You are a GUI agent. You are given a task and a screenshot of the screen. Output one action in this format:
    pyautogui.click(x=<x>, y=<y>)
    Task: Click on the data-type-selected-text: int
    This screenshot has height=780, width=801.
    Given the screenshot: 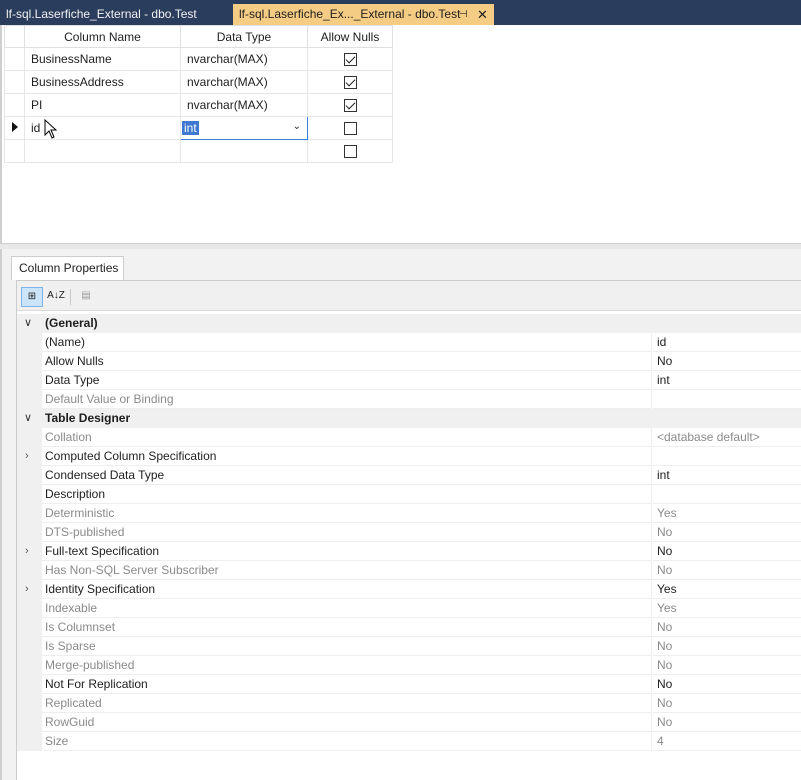 What is the action you would take?
    pyautogui.click(x=190, y=128)
    